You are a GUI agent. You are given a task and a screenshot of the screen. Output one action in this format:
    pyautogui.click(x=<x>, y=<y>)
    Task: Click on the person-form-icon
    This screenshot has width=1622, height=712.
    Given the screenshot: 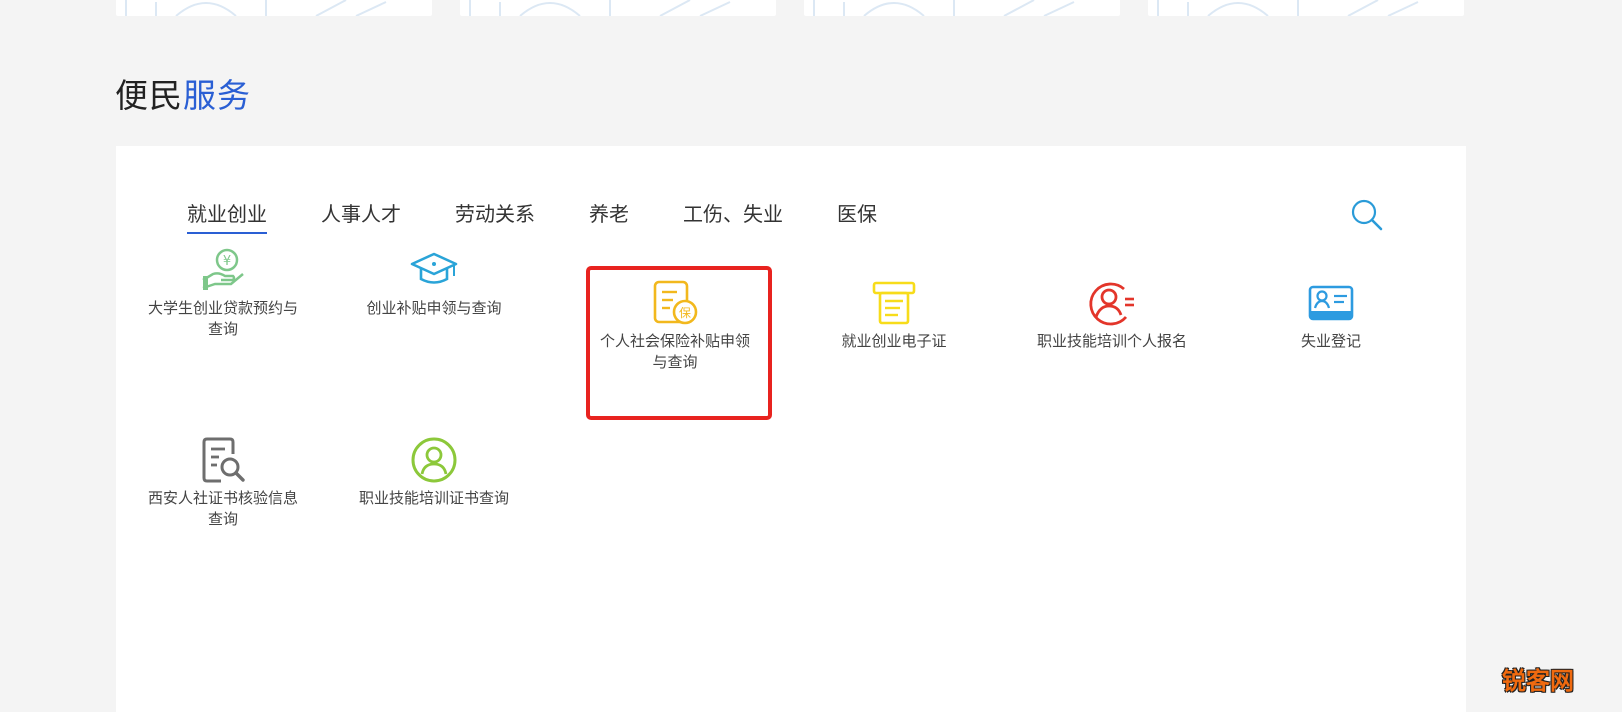 What is the action you would take?
    pyautogui.click(x=1111, y=304)
    